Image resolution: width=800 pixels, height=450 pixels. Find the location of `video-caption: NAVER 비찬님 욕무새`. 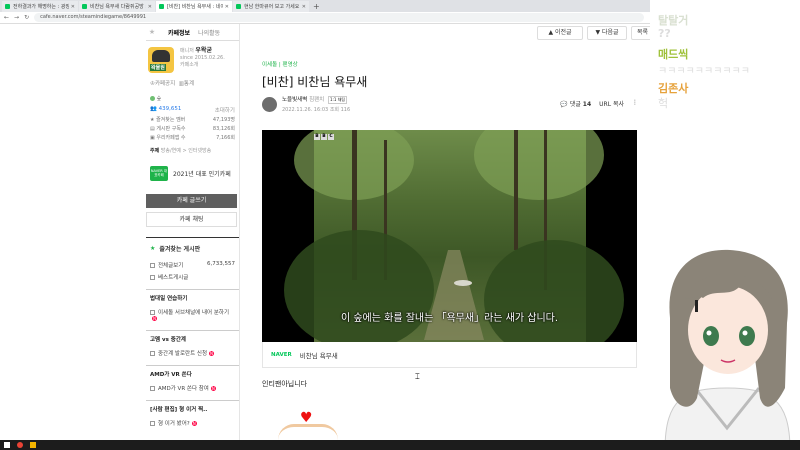

video-caption: NAVER 비찬님 욕무새 is located at coordinates (449, 355).